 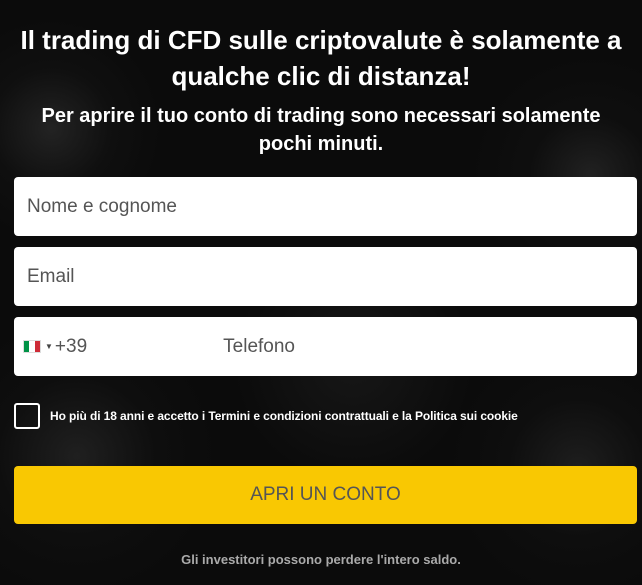 I want to click on country-selector: ▼ +39, so click(x=55, y=347).